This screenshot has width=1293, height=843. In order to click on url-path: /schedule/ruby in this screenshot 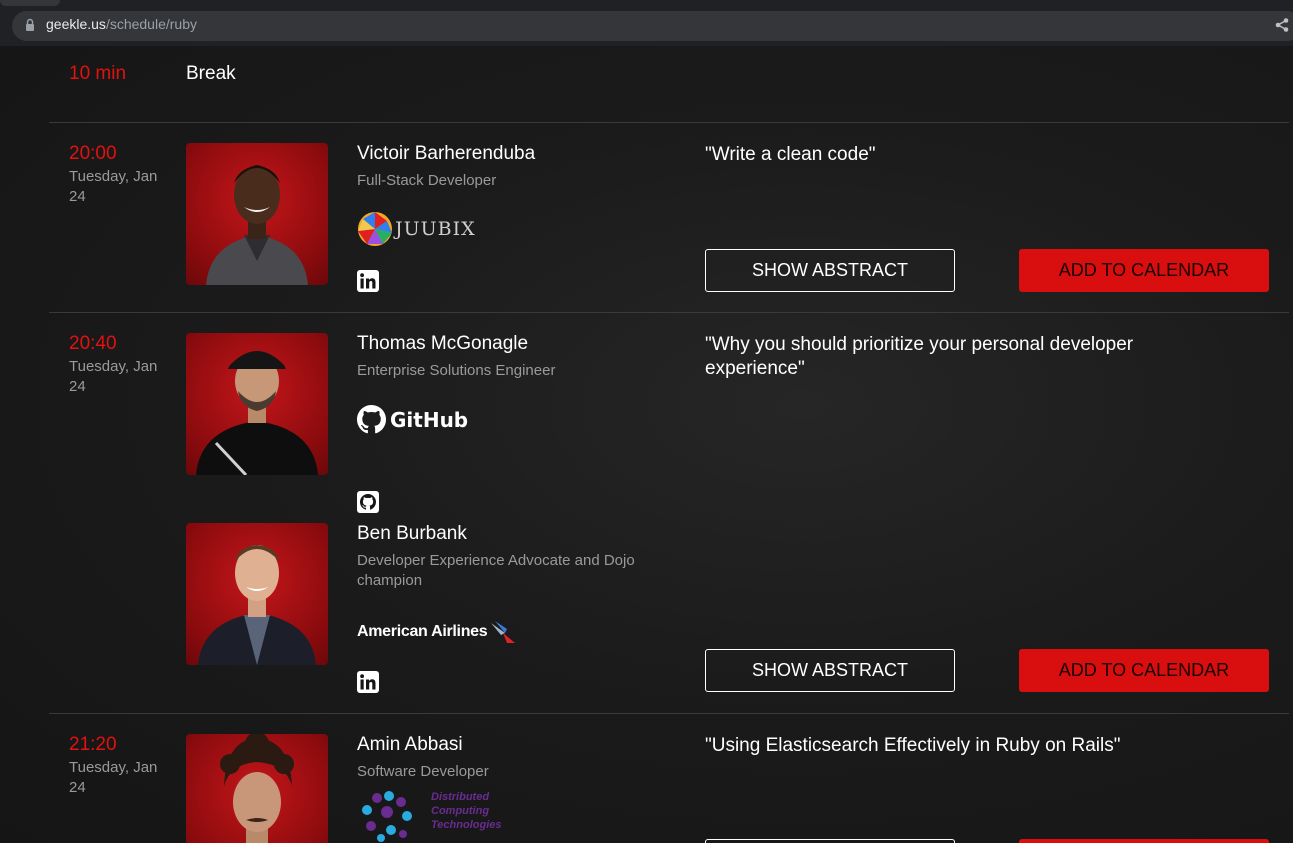, I will do `click(151, 24)`.